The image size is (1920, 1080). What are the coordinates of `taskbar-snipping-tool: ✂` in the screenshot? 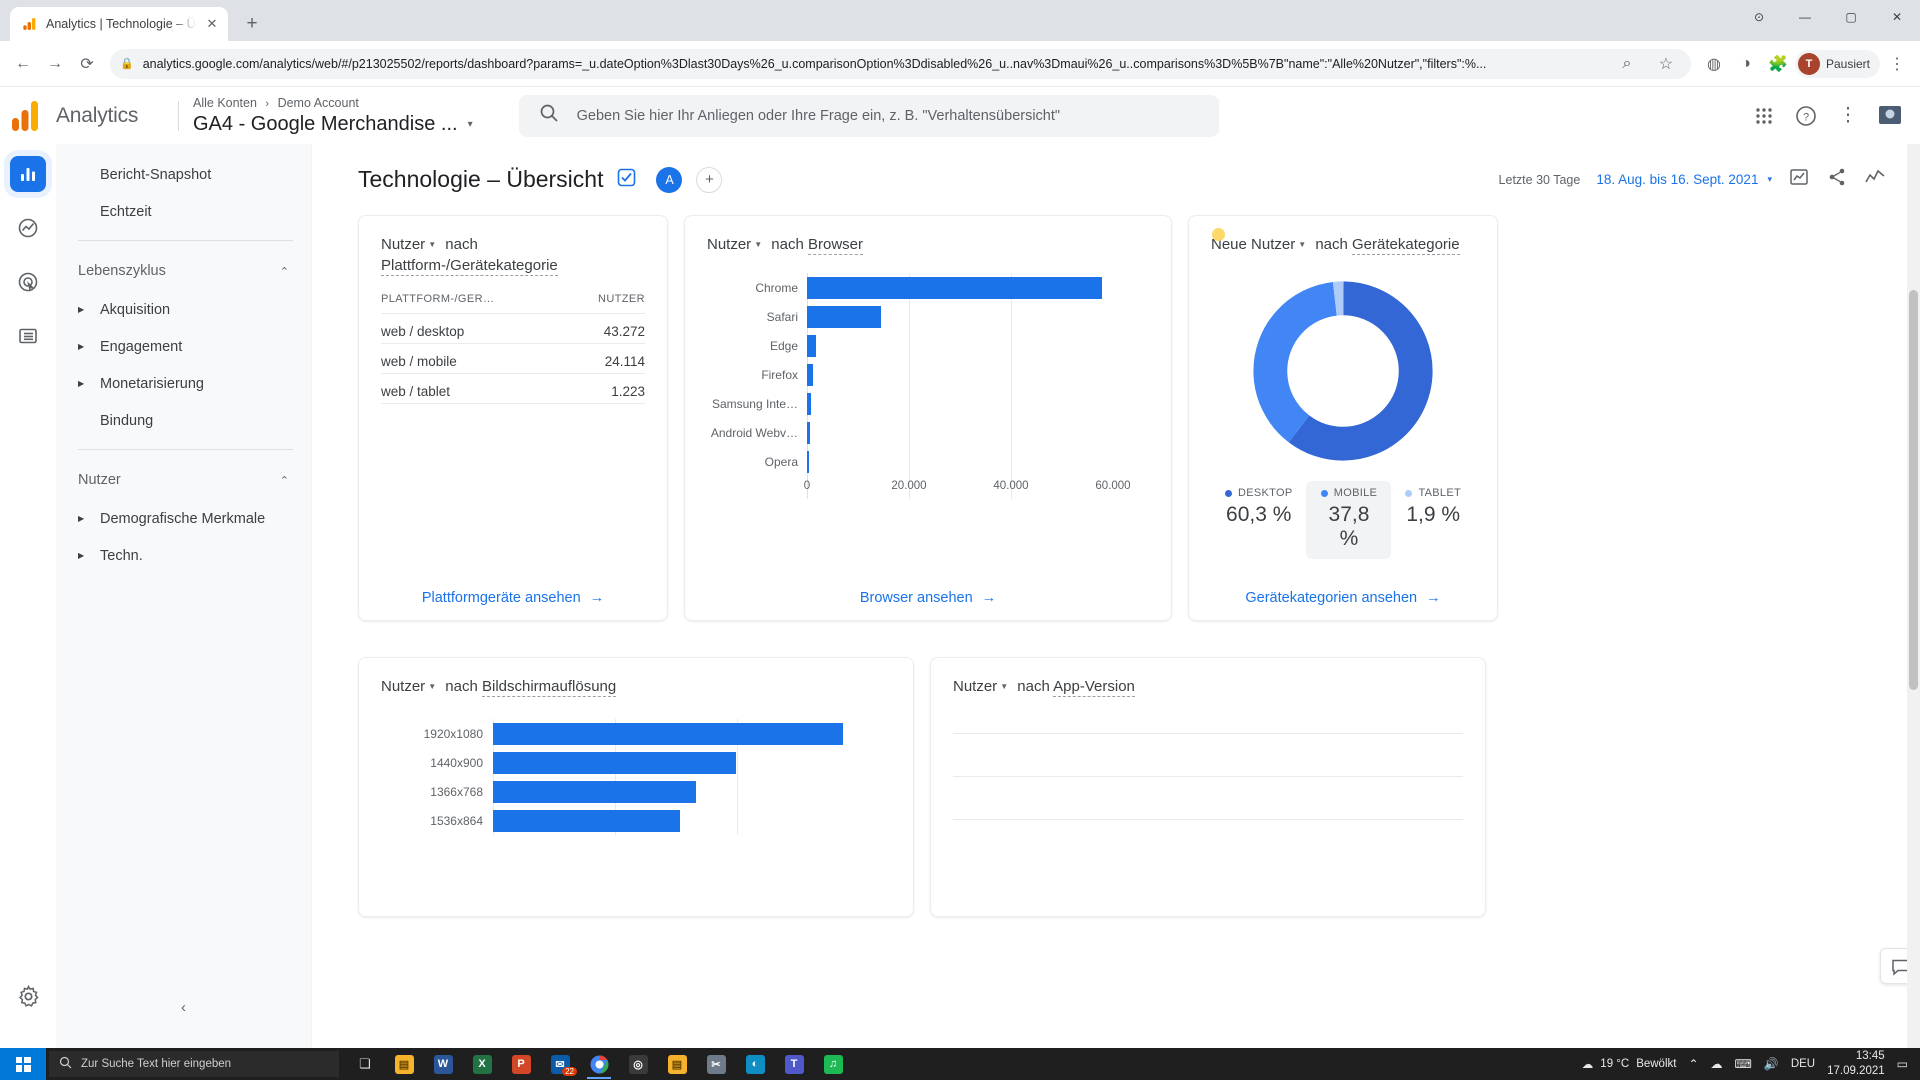 It's located at (716, 1064).